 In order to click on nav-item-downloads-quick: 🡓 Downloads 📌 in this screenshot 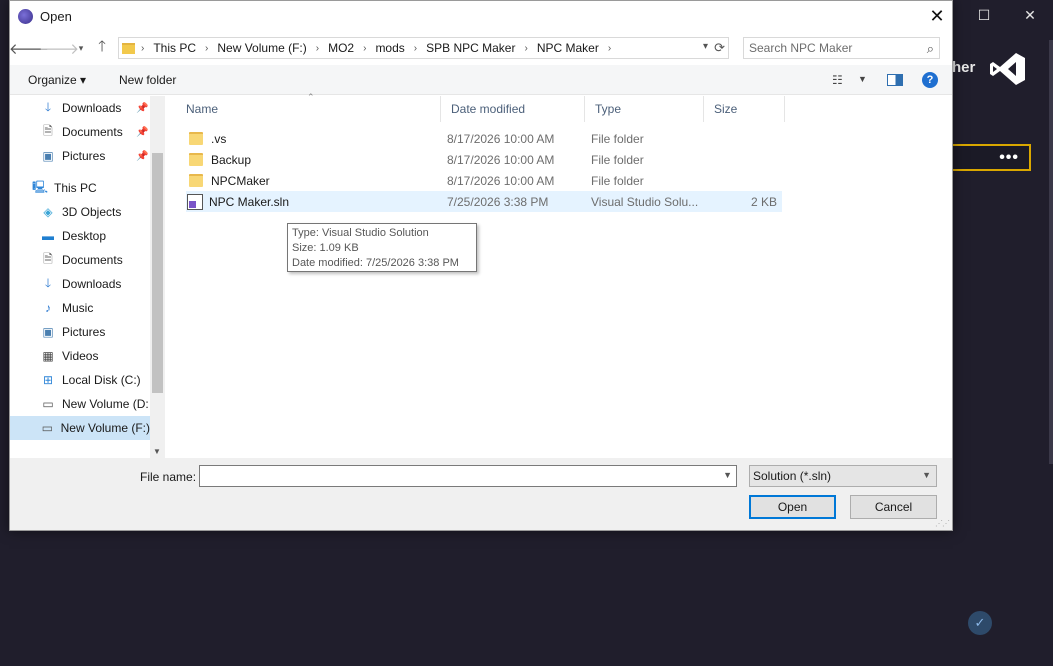, I will do `click(80, 108)`.